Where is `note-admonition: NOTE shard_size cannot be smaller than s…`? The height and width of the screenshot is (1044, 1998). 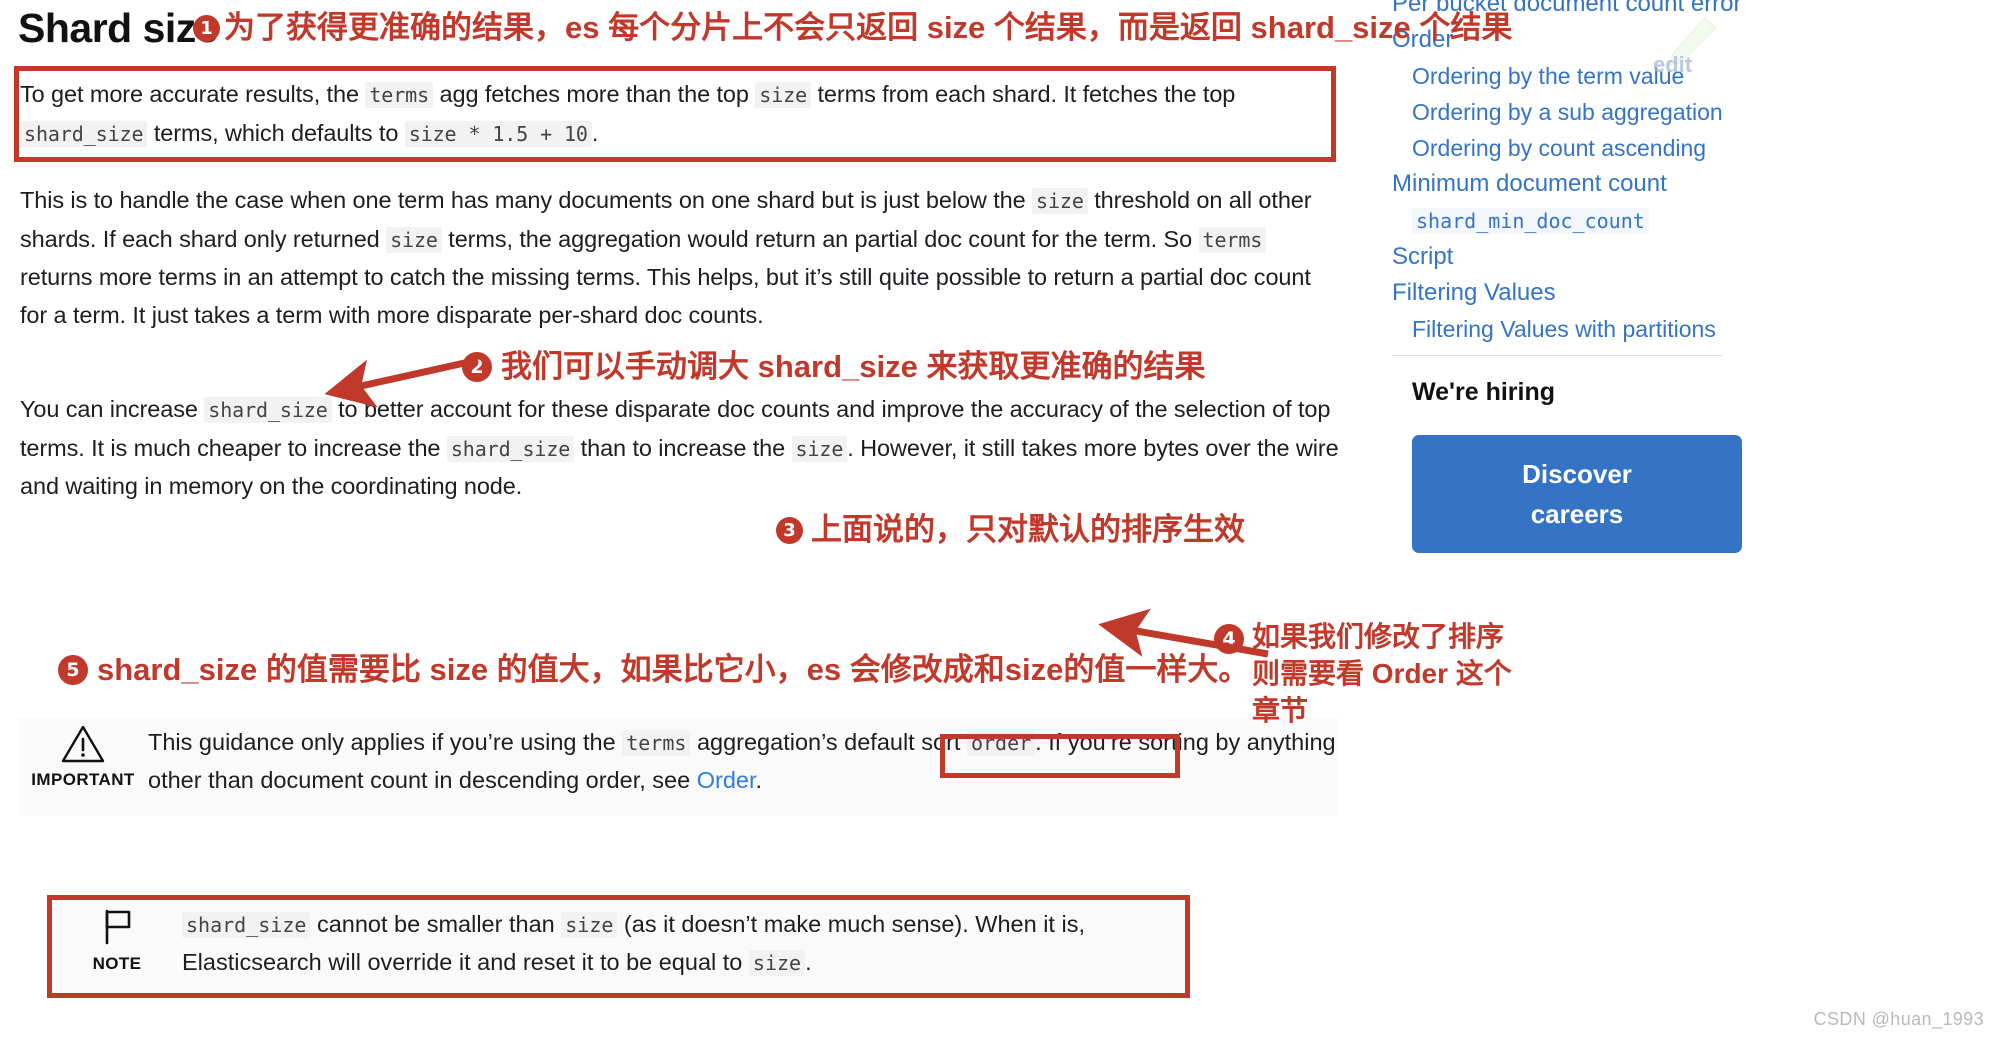 note-admonition: NOTE shard_size cannot be smaller than s… is located at coordinates (618, 946).